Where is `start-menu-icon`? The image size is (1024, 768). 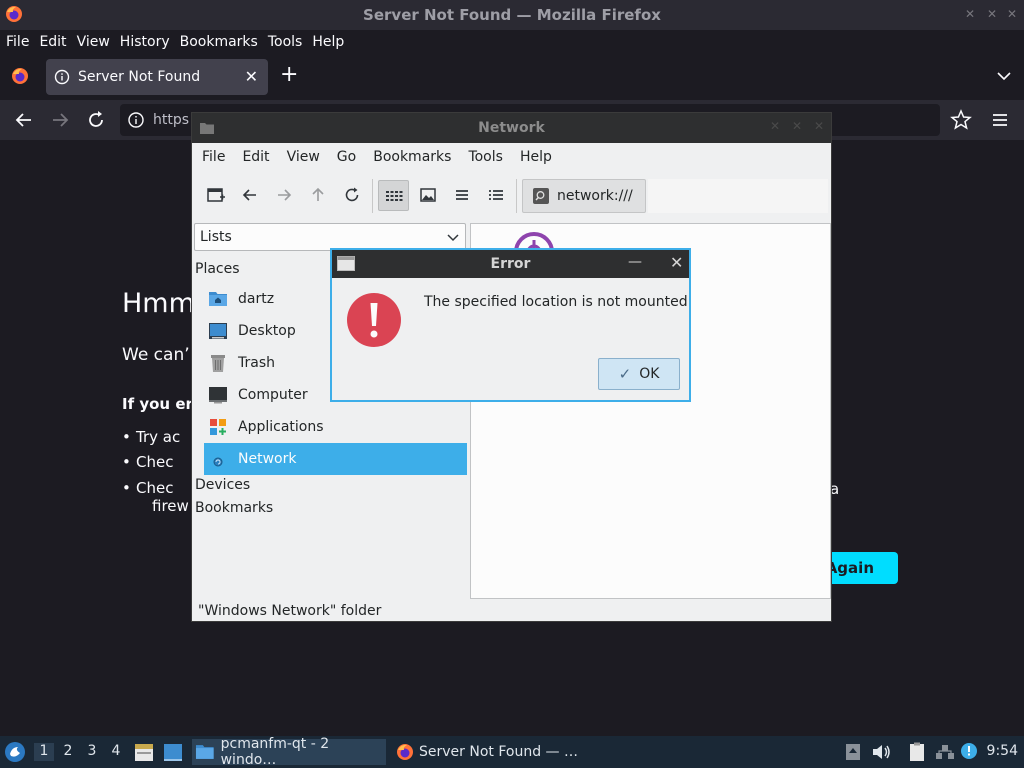
start-menu-icon is located at coordinates (15, 752).